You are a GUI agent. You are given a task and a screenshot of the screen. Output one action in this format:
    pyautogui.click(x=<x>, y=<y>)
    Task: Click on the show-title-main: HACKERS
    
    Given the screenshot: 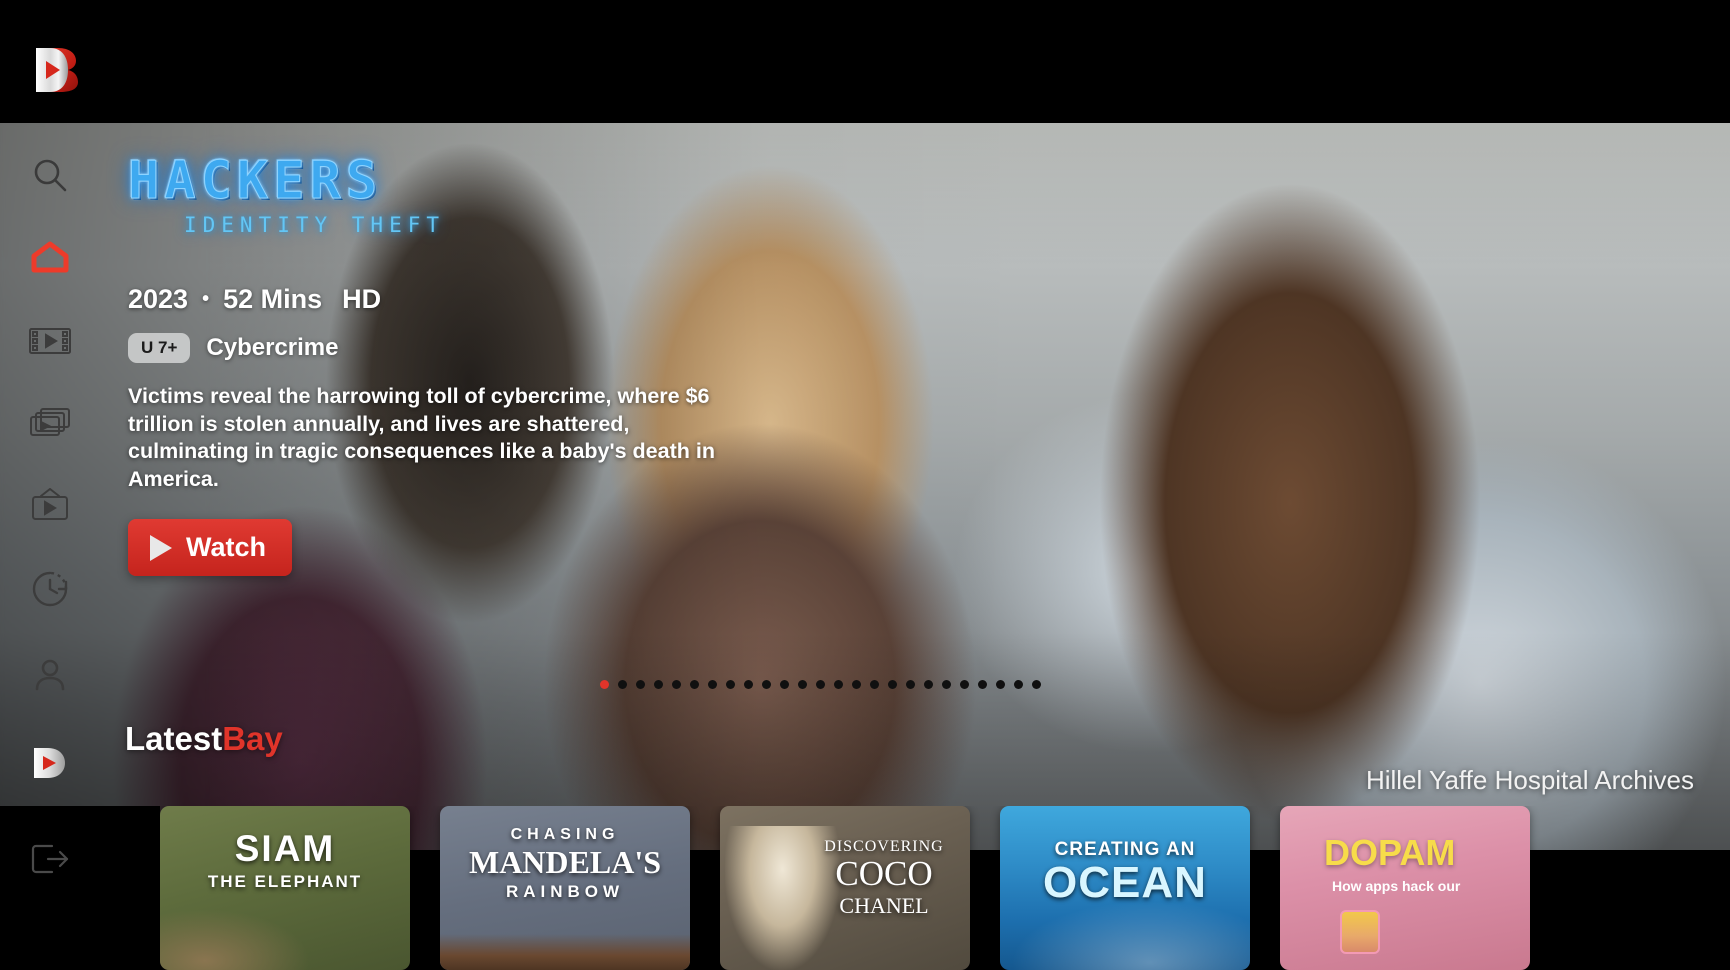 What is the action you would take?
    pyautogui.click(x=255, y=181)
    